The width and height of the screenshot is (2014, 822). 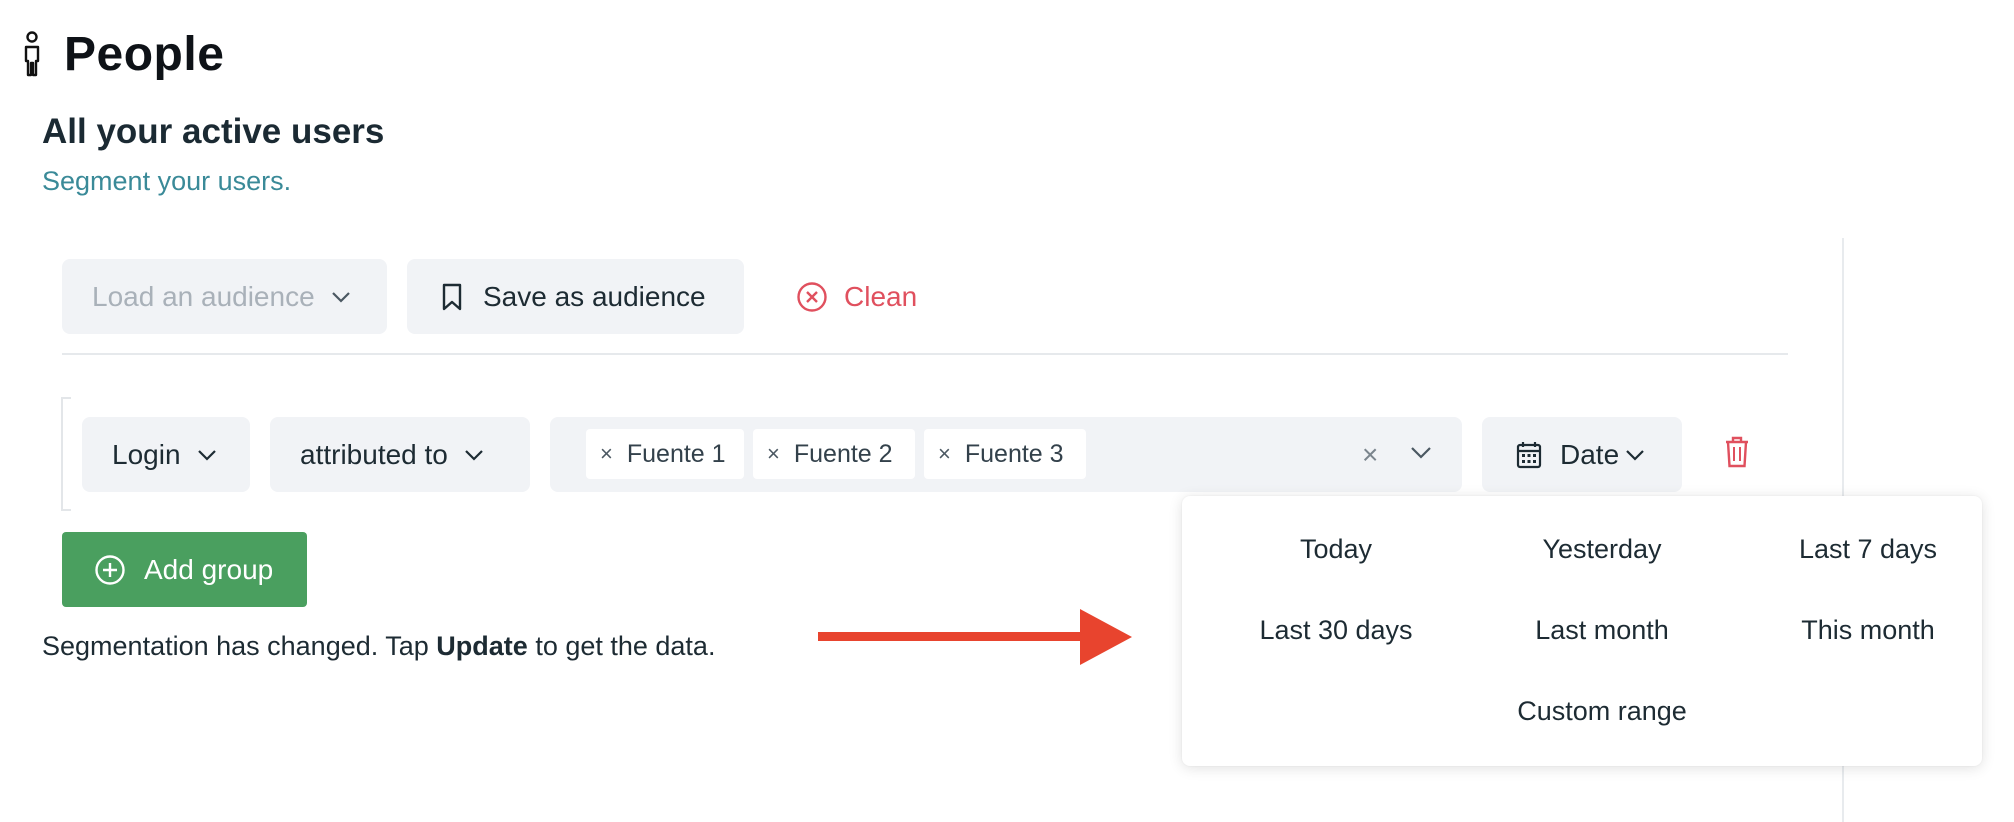 I want to click on relation-select: attributed to, so click(x=400, y=454).